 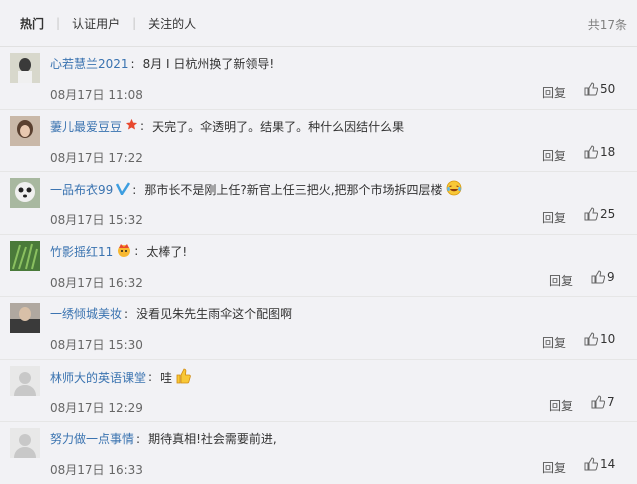 I want to click on comment-time: 08月17日 15:30, so click(x=96, y=345).